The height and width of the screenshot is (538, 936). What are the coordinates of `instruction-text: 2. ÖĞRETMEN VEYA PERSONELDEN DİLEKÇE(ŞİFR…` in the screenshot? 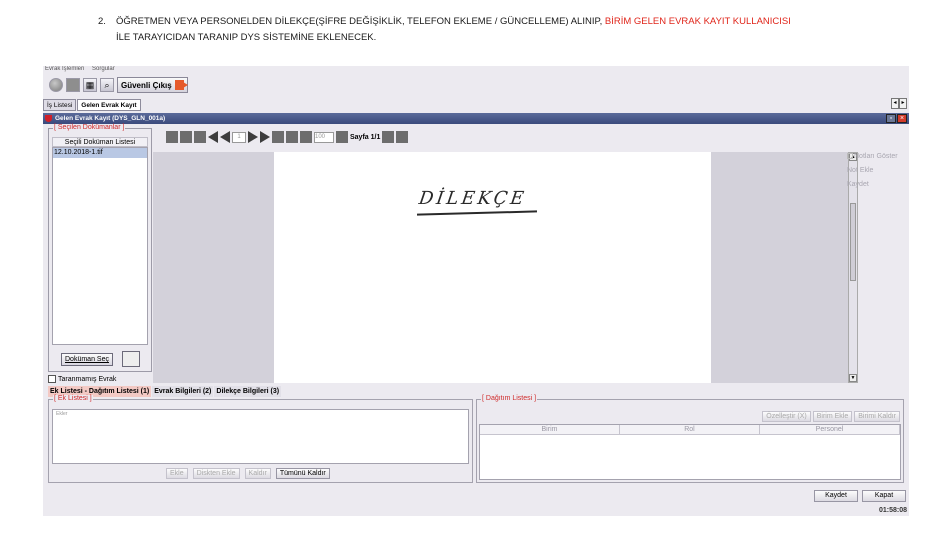 It's located at (508, 30).